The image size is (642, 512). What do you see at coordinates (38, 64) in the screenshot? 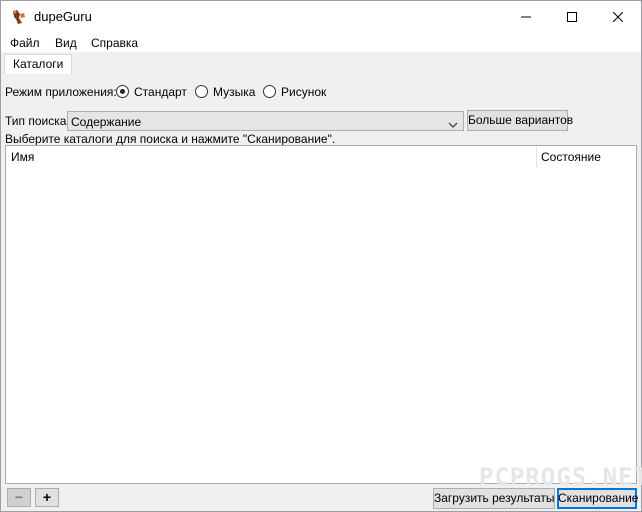
I see `tab-directories: Каталоги` at bounding box center [38, 64].